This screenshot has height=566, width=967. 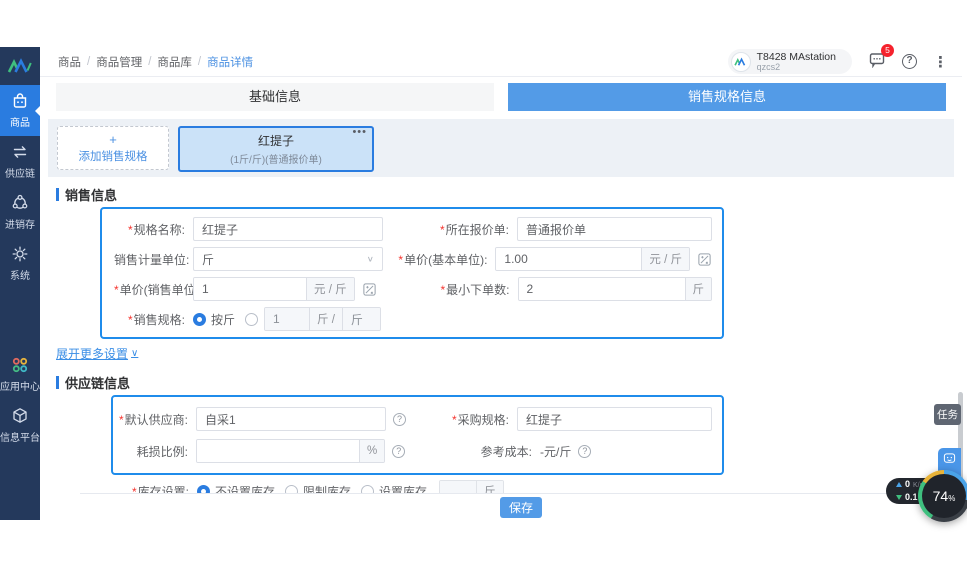 What do you see at coordinates (276, 160) in the screenshot?
I see `spec-card-subtitle: (1斤/斤)(普通报价单)` at bounding box center [276, 160].